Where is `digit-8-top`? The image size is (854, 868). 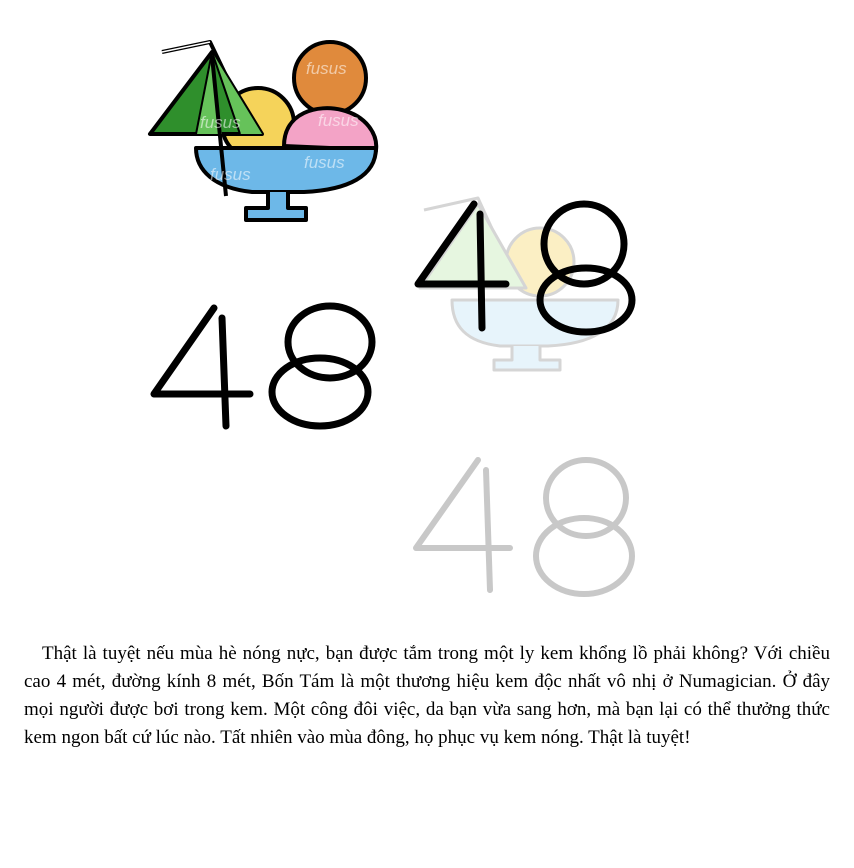
digit-8-top is located at coordinates (330, 342).